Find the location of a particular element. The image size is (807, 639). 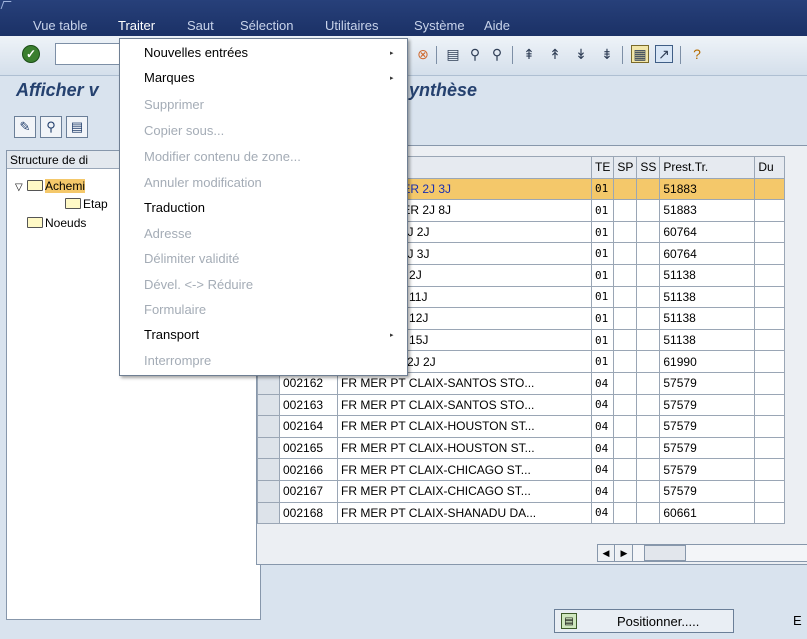

column-header-ss: SS is located at coordinates (648, 167).